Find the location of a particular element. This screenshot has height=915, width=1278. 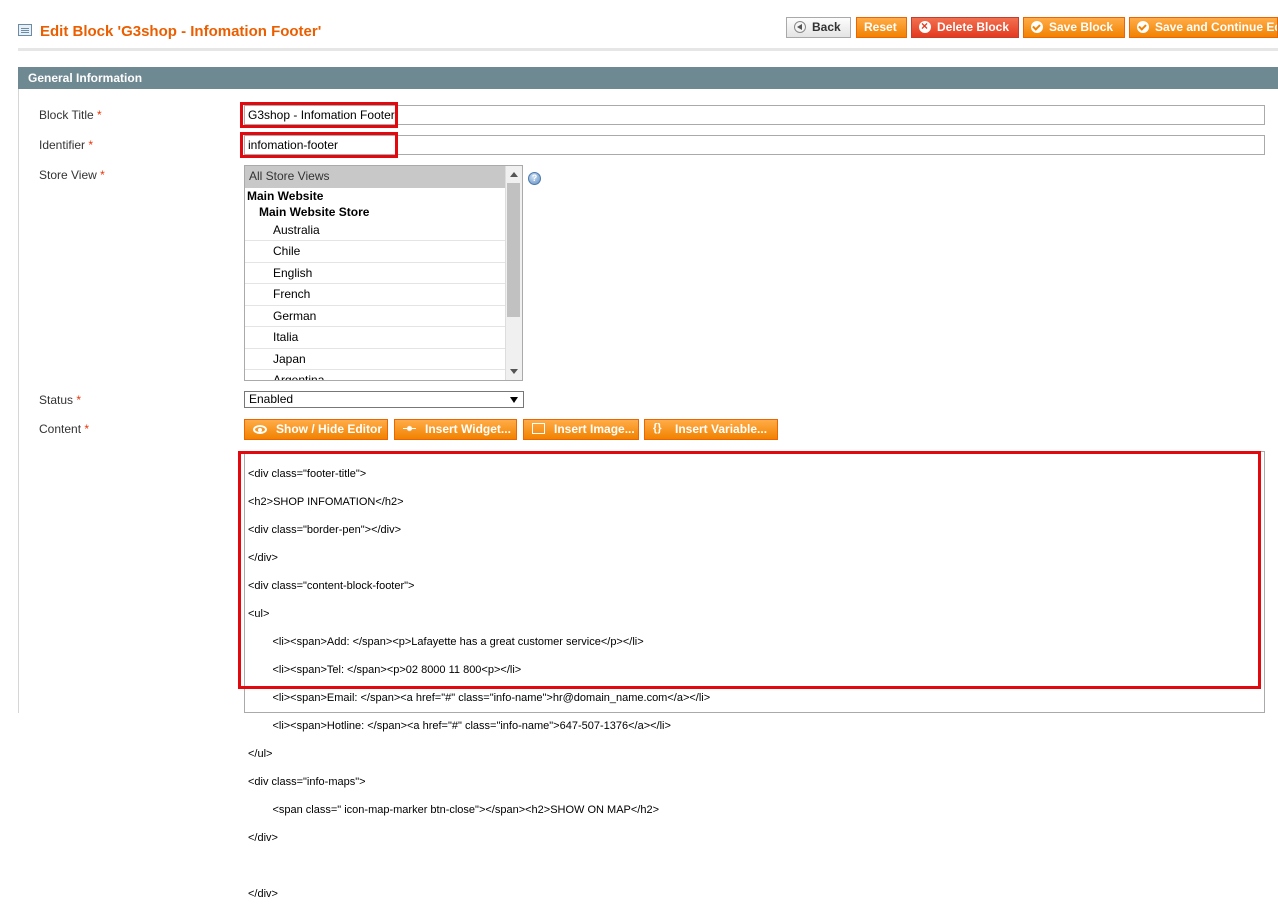

status-select: Enabled is located at coordinates (384, 399).